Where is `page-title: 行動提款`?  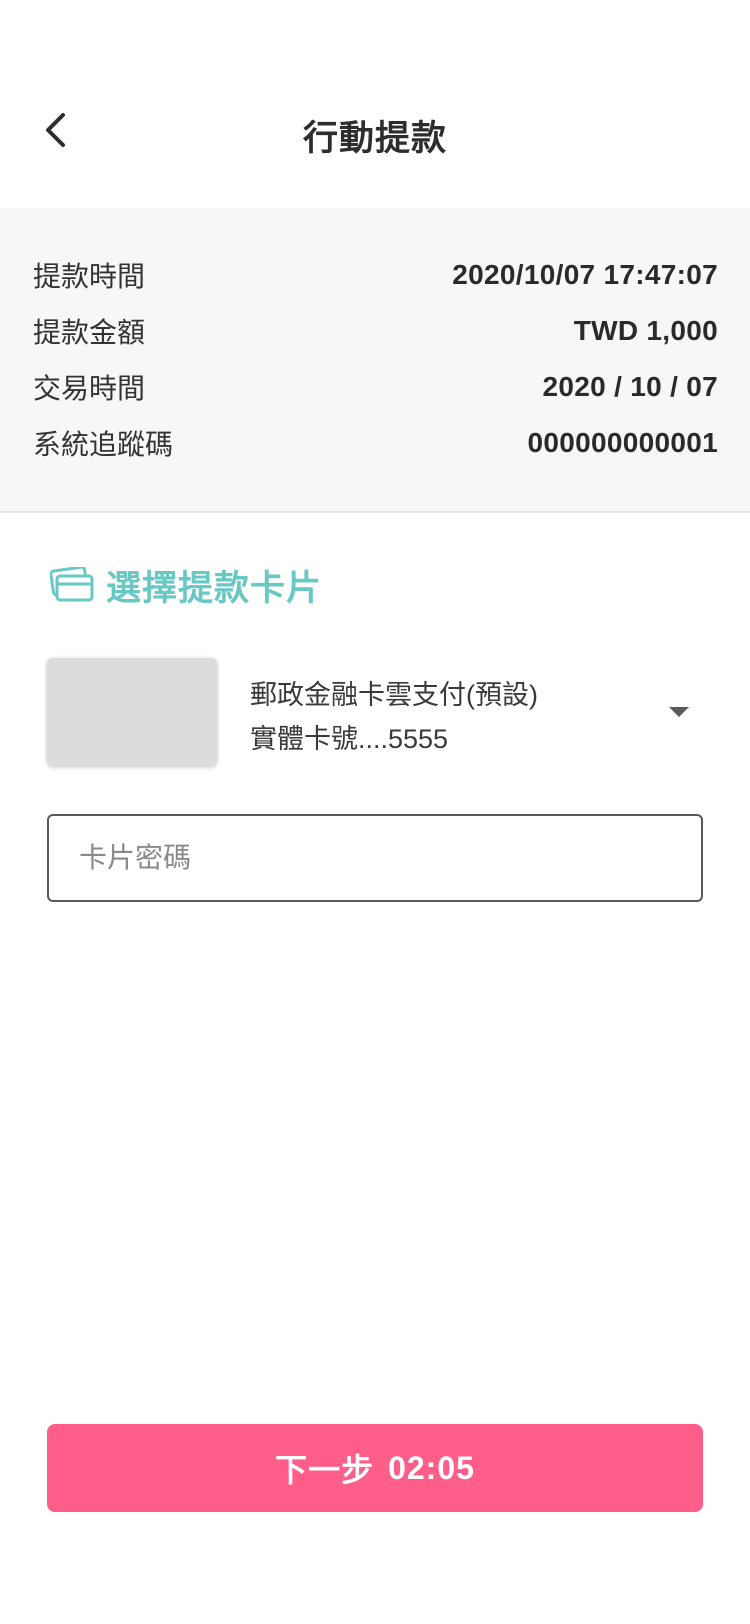 page-title: 行動提款 is located at coordinates (374, 138).